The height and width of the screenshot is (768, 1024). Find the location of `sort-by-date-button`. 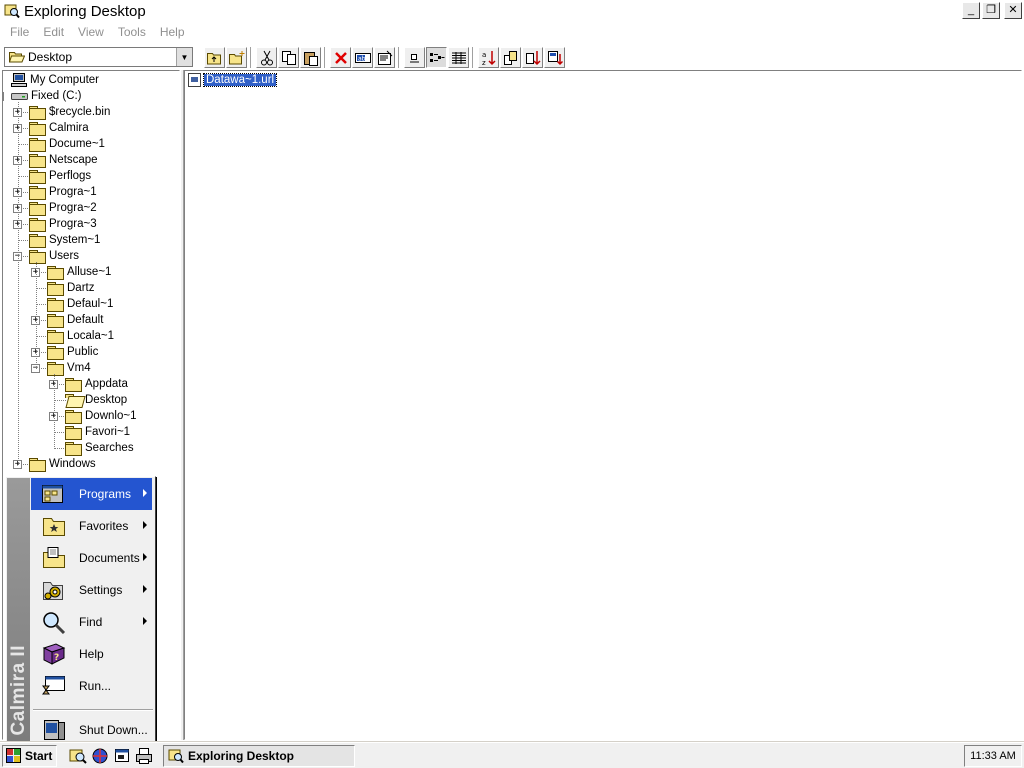

sort-by-date-button is located at coordinates (554, 57).